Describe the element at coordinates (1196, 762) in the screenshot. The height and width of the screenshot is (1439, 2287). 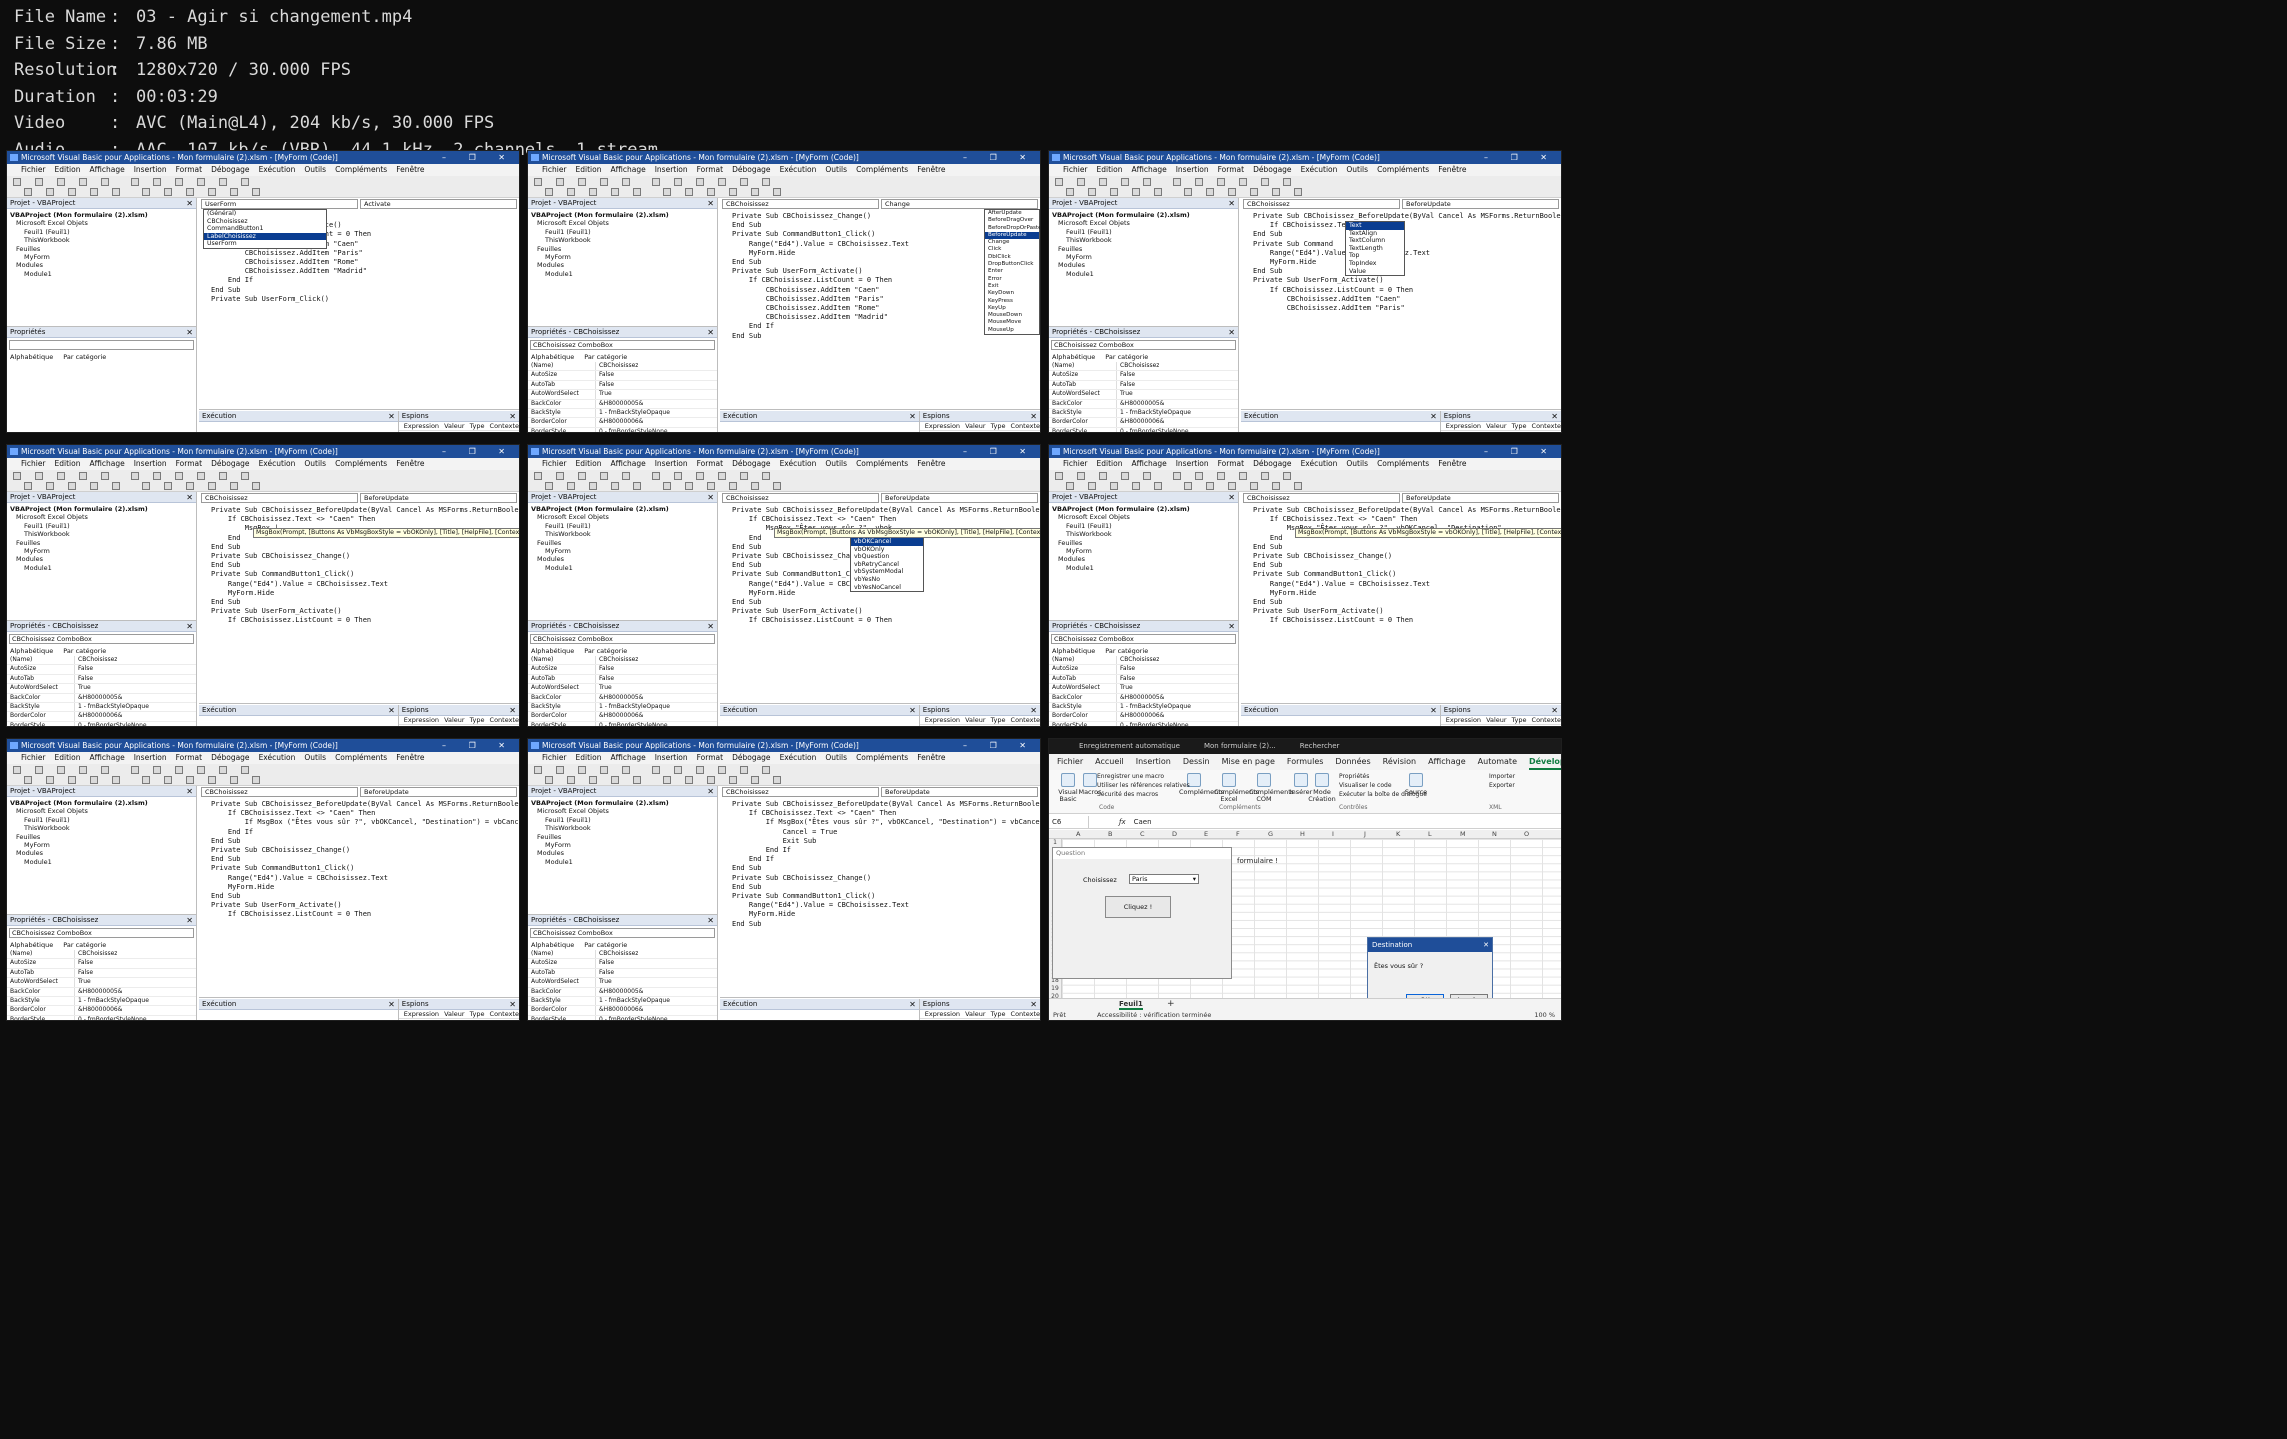
I see `ribbon-tab: Dessin` at that location.